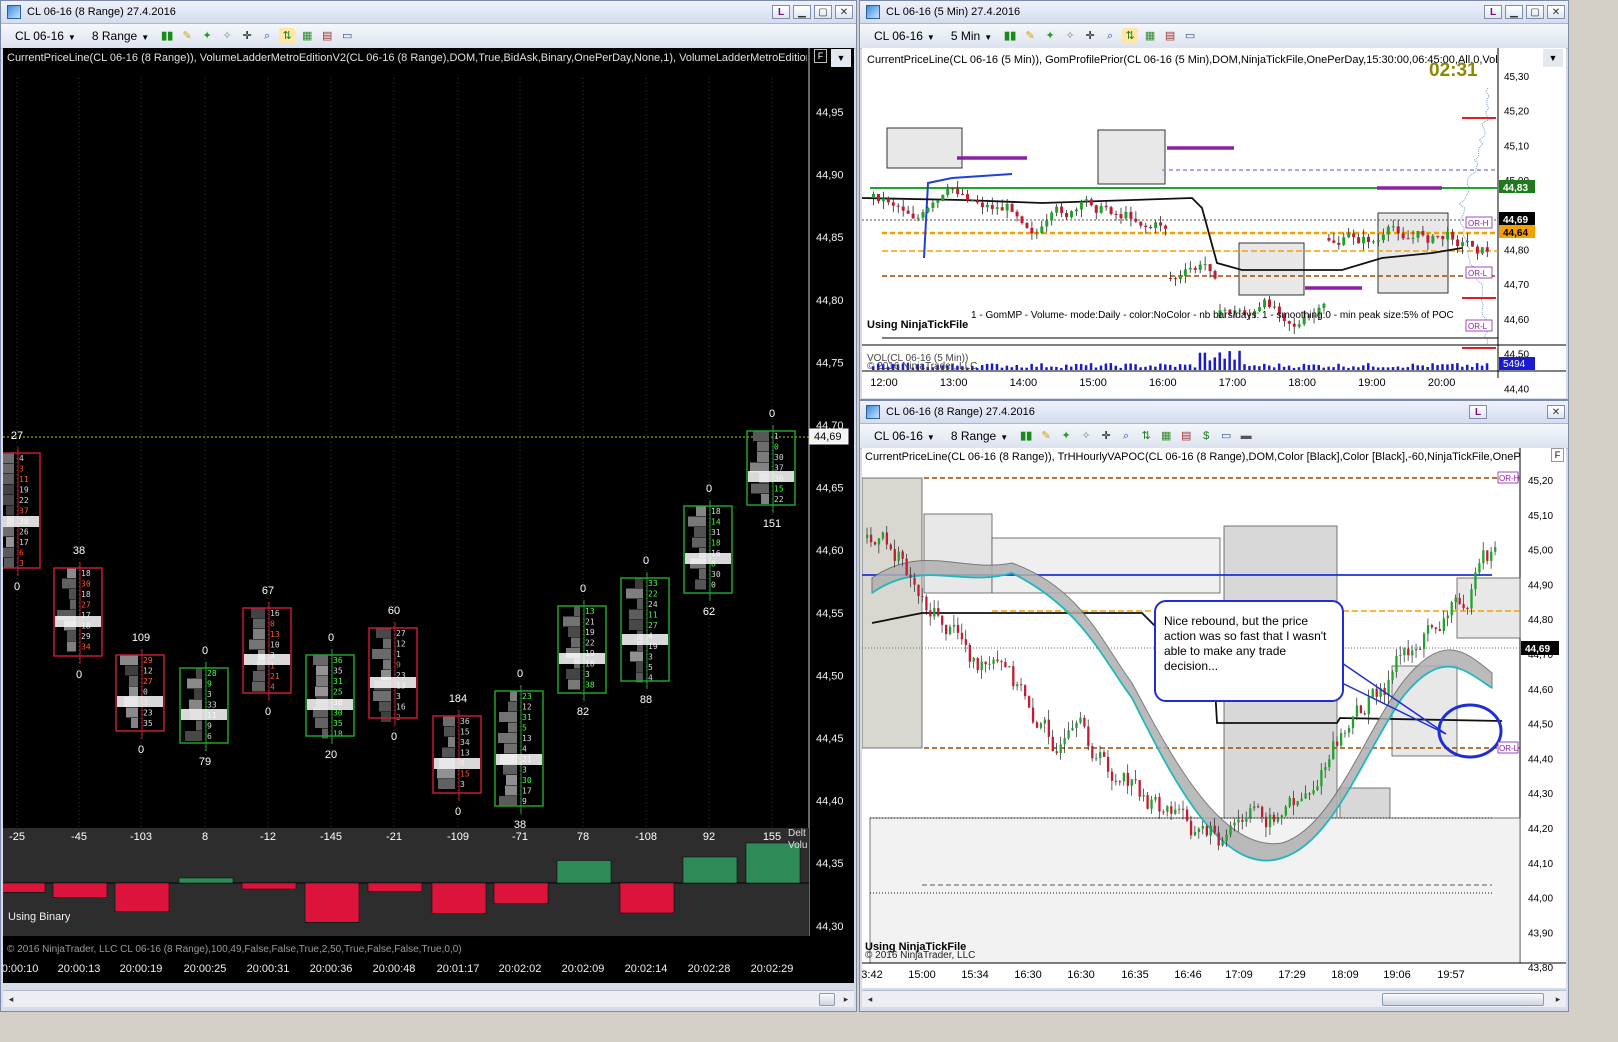  I want to click on bottom-right-title-bar: CL 06-16 (8 Range) 27.4.2016 L ✕, so click(1214, 412).